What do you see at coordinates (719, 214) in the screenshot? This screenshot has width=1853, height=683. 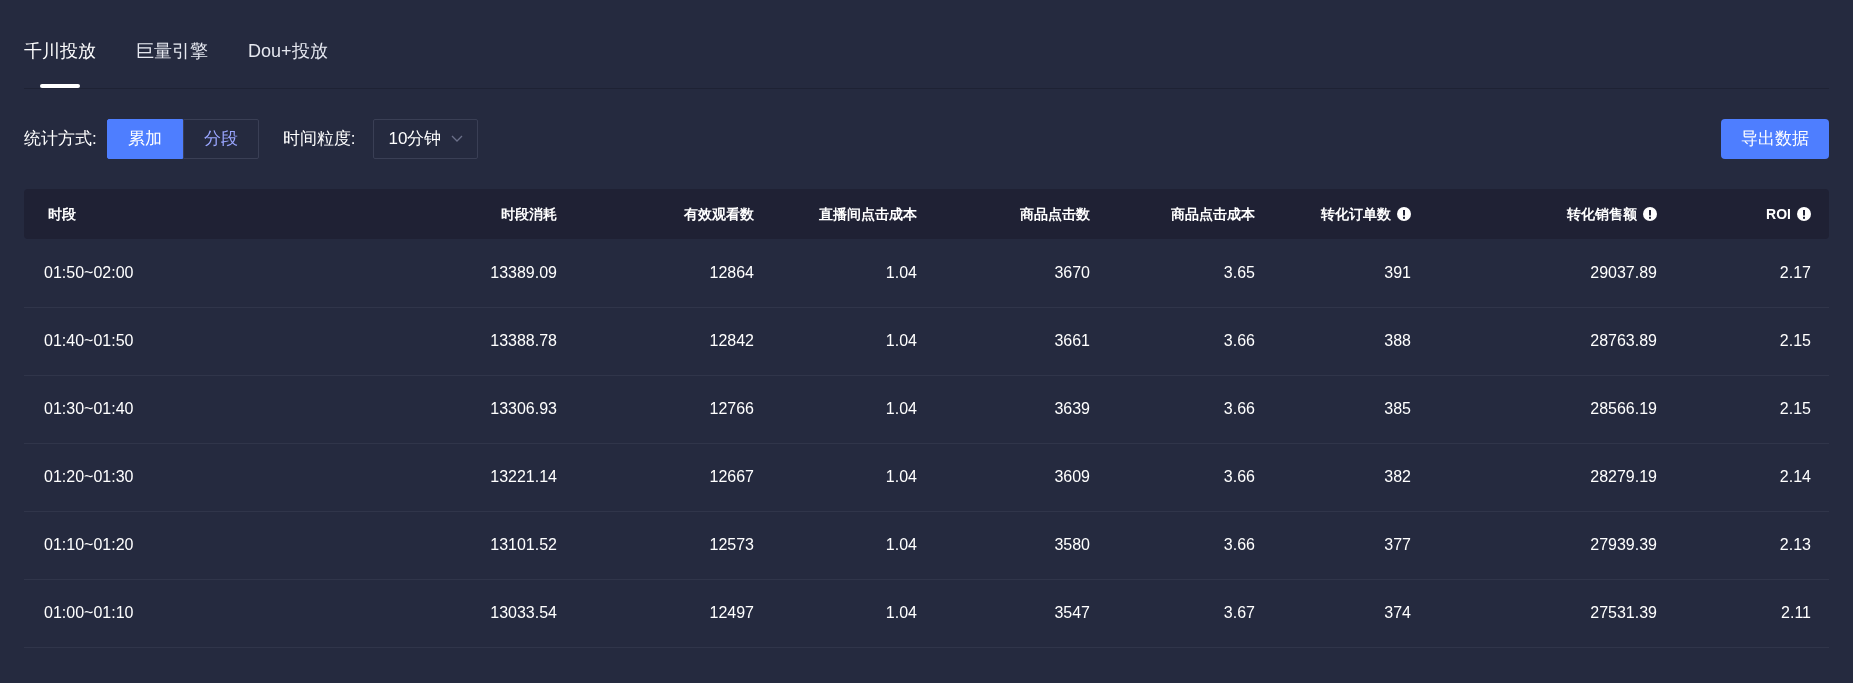 I see `column-header: 有效观看数` at bounding box center [719, 214].